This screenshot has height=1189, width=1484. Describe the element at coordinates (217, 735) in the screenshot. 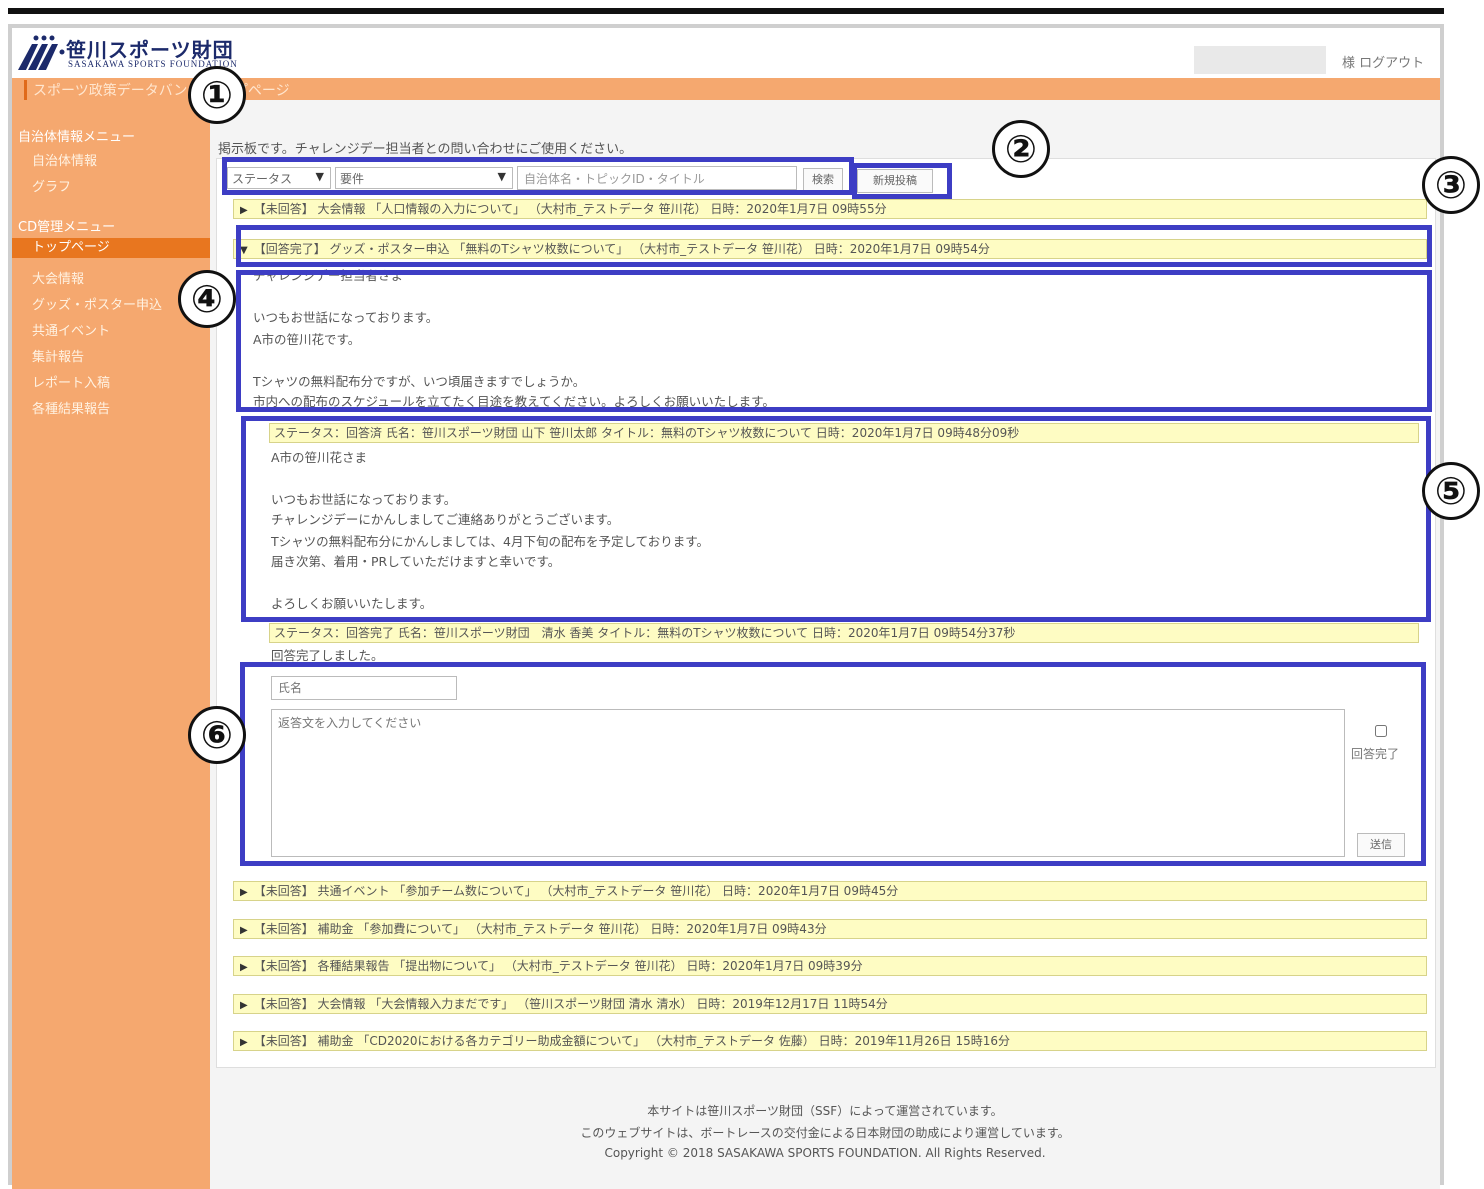

I see `callout-number-6: ⑥` at that location.